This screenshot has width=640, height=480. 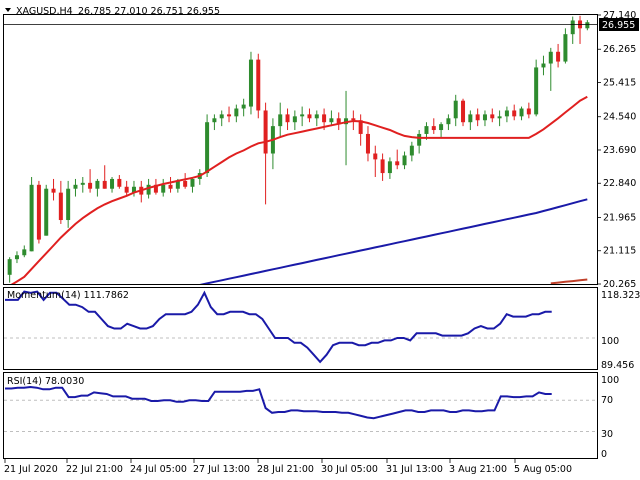 I want to click on time-tick-label: 31 Jul 13:00, so click(x=414, y=469).